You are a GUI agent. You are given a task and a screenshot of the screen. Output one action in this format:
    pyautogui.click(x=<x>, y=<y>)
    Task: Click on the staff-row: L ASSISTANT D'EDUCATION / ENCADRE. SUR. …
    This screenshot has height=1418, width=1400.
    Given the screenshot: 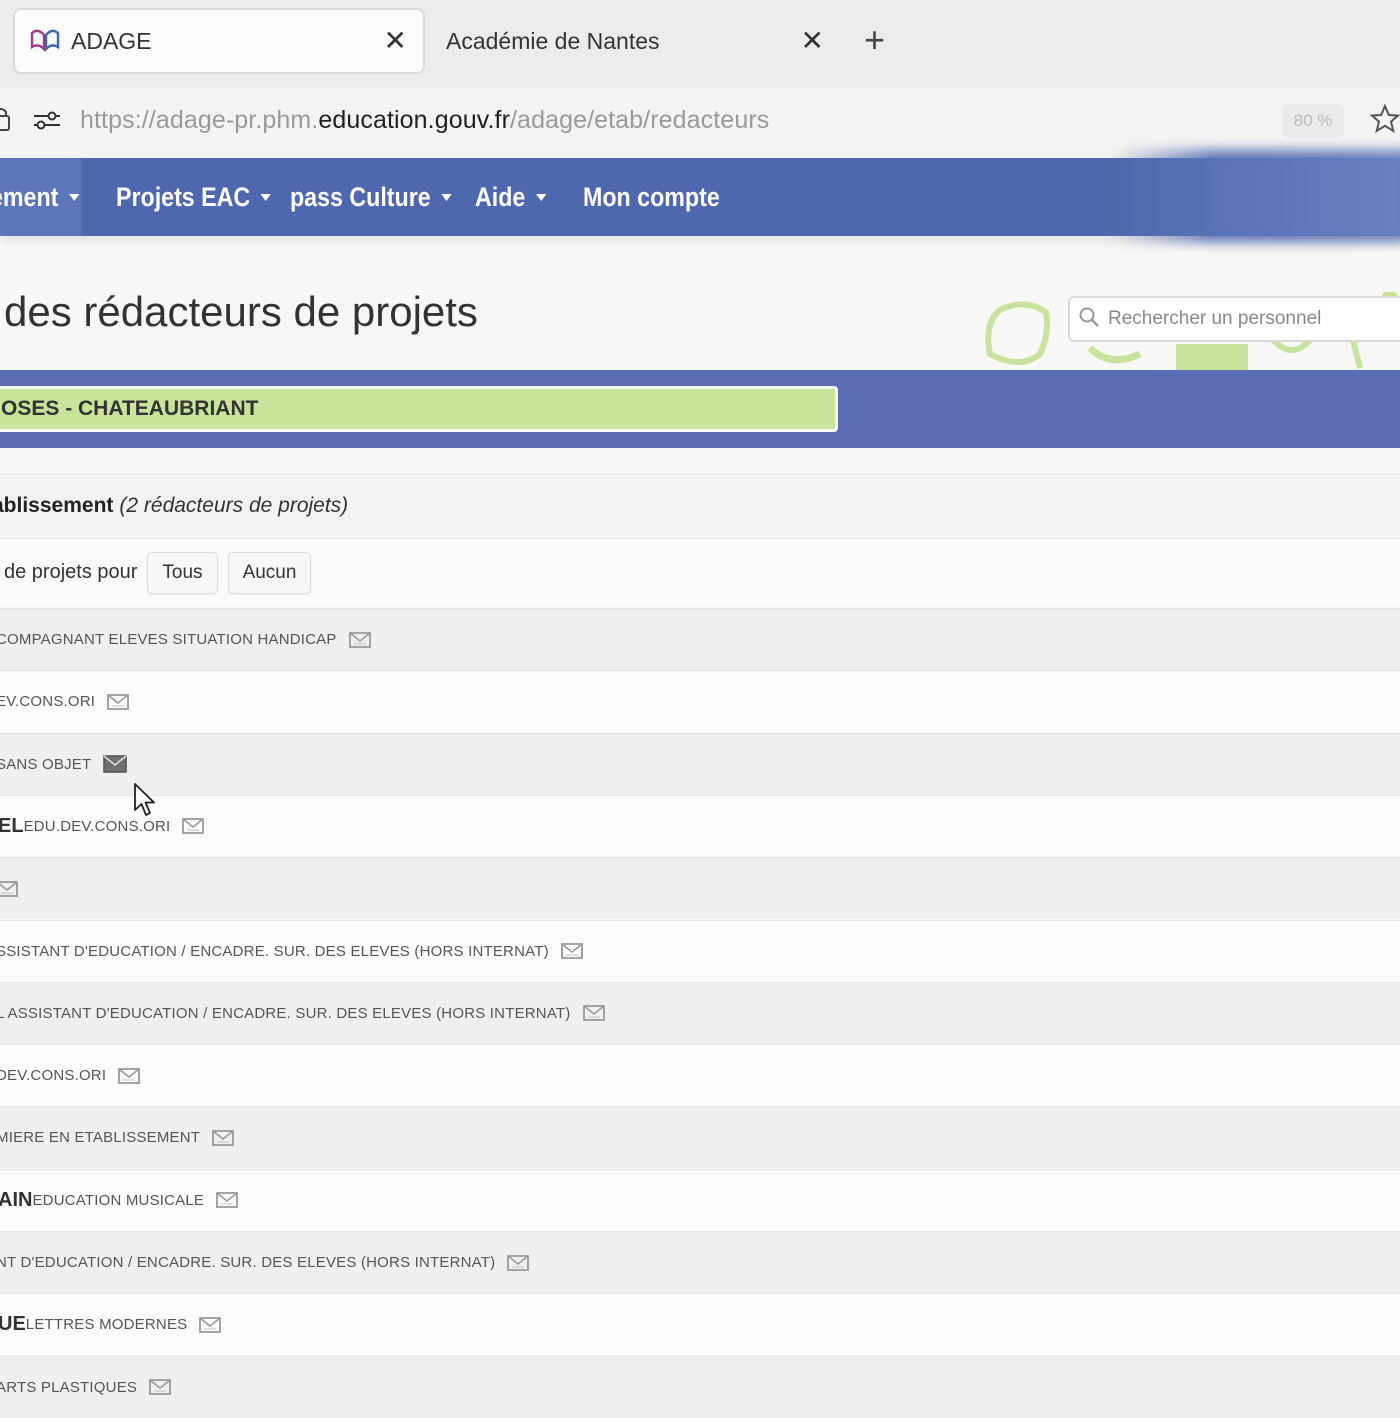 What is the action you would take?
    pyautogui.click(x=700, y=1012)
    